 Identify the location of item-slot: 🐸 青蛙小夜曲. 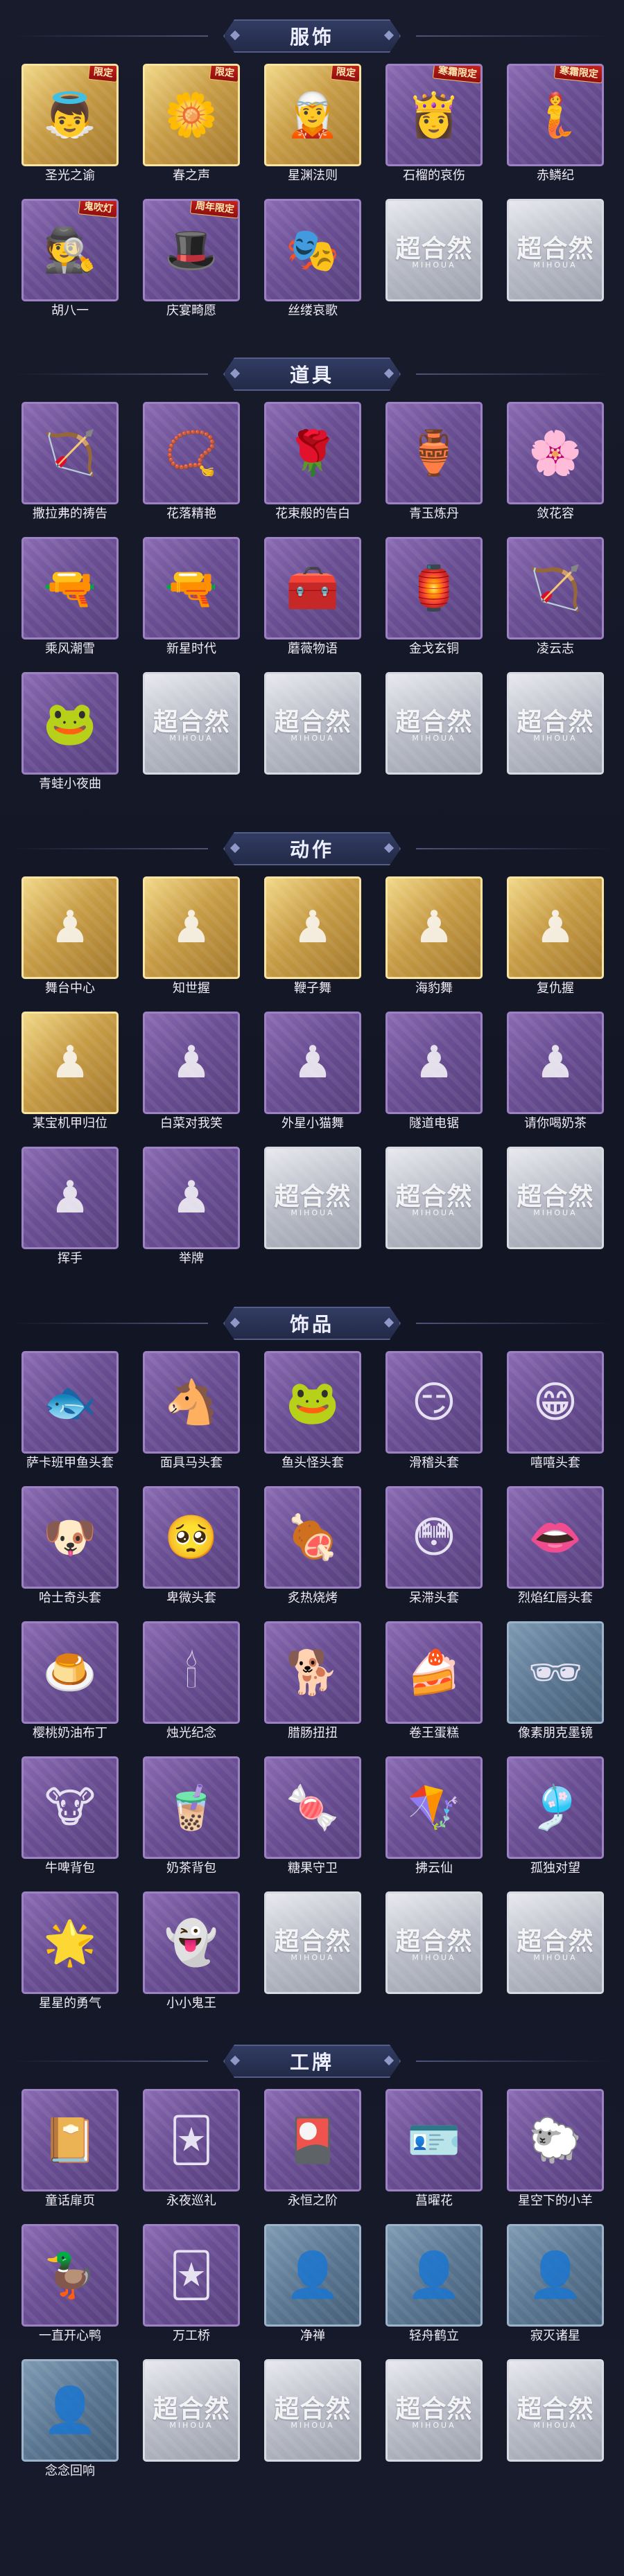
(70, 734).